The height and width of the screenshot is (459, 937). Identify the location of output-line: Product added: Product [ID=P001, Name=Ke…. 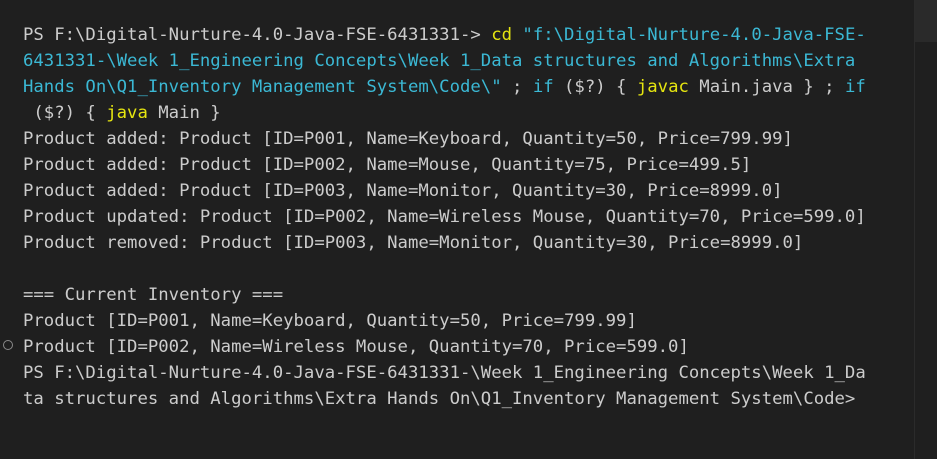
(408, 139).